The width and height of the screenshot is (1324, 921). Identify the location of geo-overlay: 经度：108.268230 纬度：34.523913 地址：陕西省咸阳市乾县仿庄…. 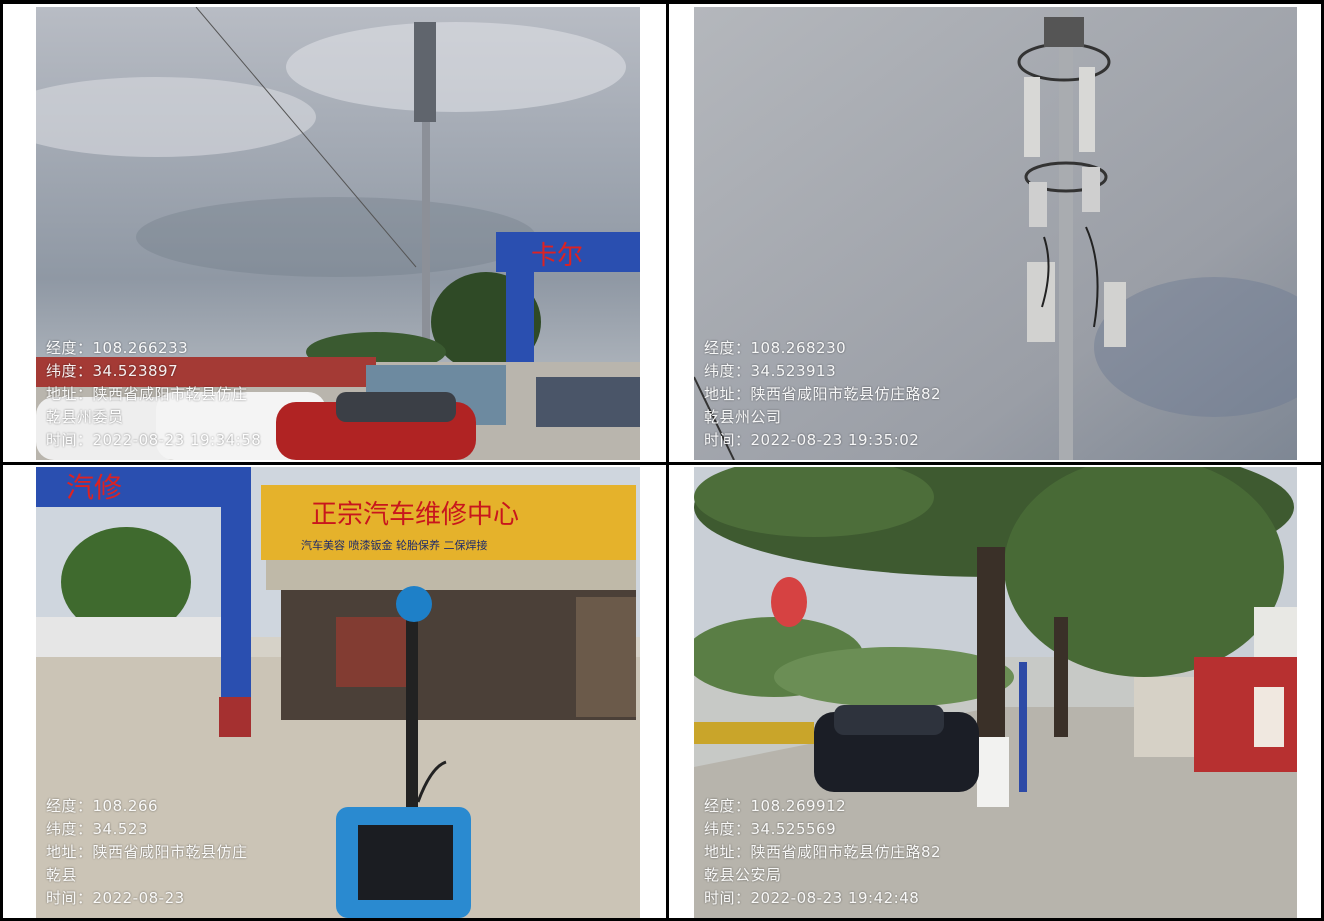
(822, 394).